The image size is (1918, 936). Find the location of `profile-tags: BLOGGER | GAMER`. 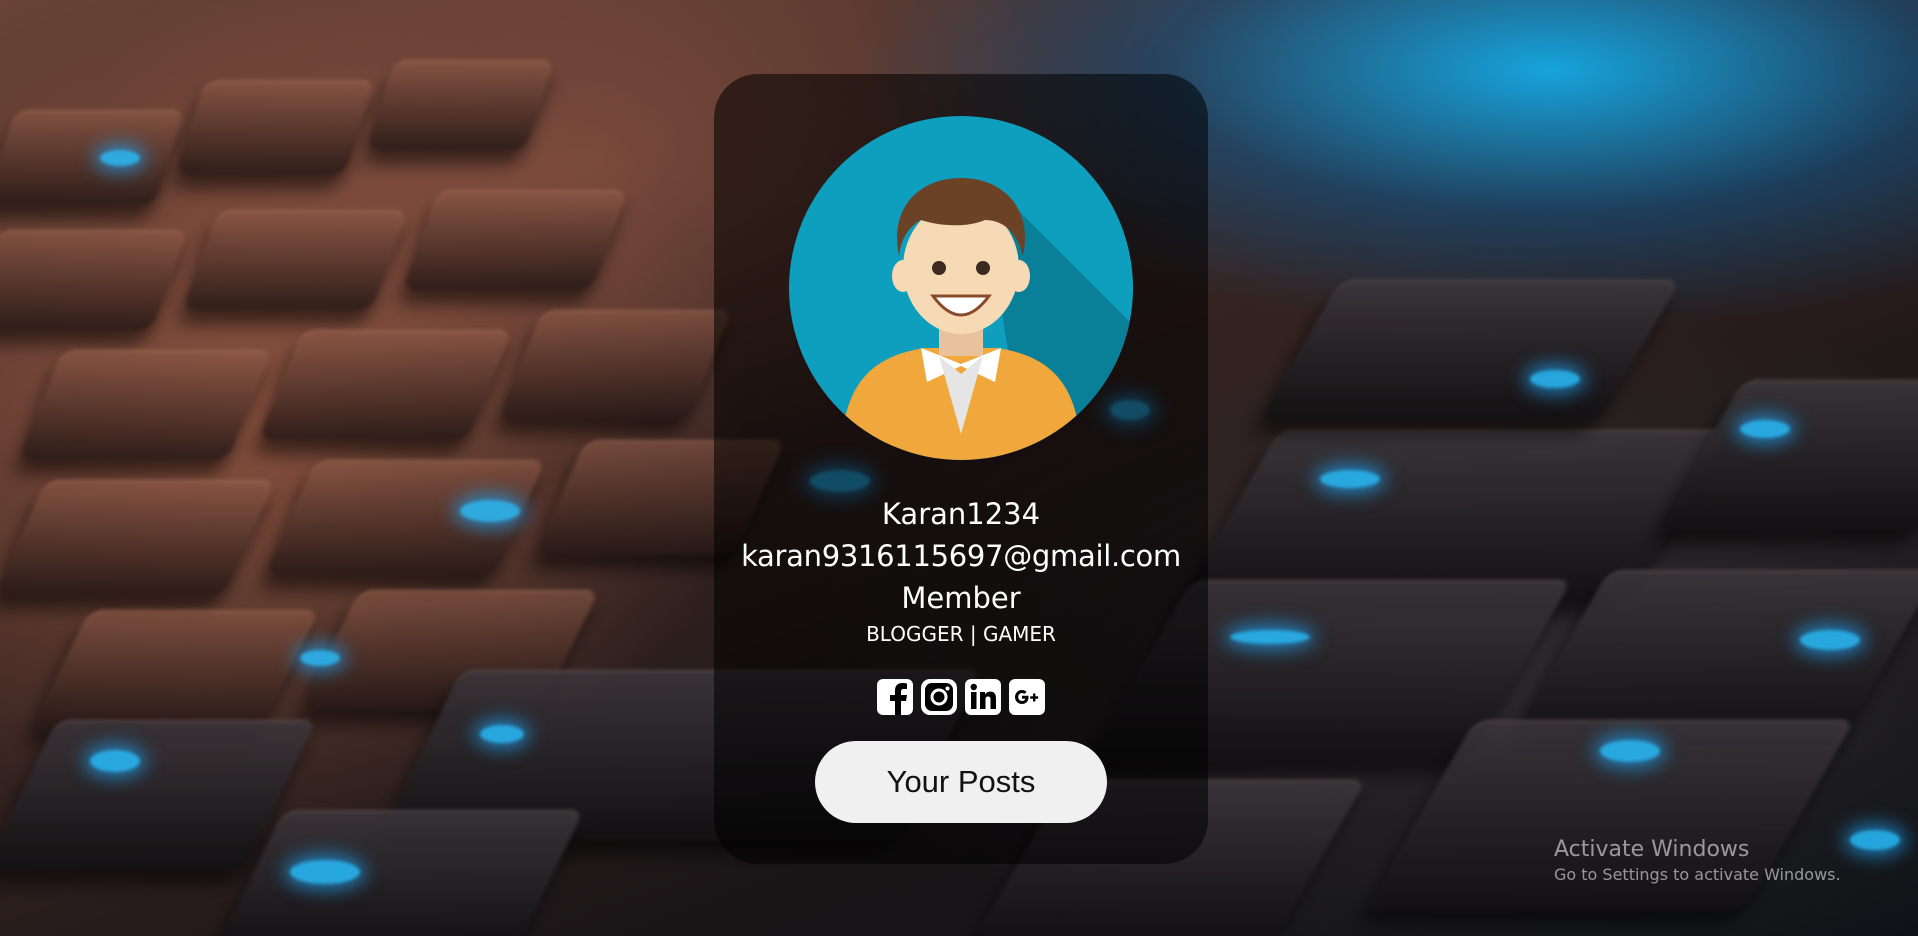

profile-tags: BLOGGER | GAMER is located at coordinates (961, 634).